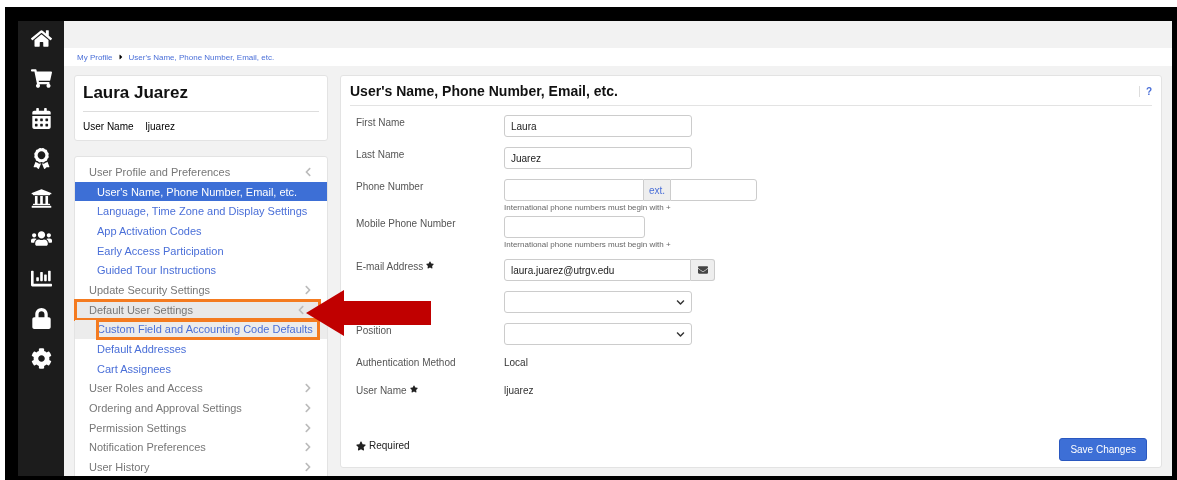  What do you see at coordinates (119, 467) in the screenshot?
I see `menu-group-label: User History` at bounding box center [119, 467].